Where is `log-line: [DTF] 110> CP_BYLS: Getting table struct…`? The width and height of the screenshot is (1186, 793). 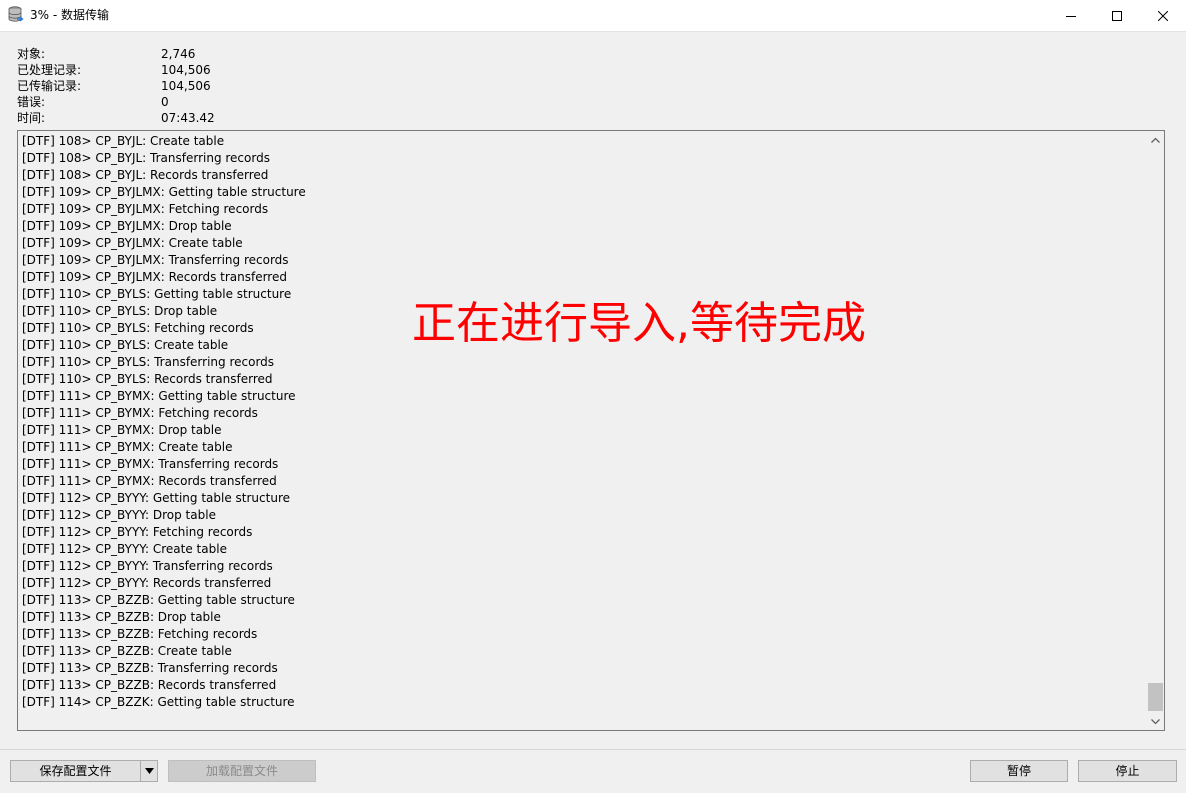
log-line: [DTF] 110> CP_BYLS: Getting table struct… is located at coordinates (157, 294).